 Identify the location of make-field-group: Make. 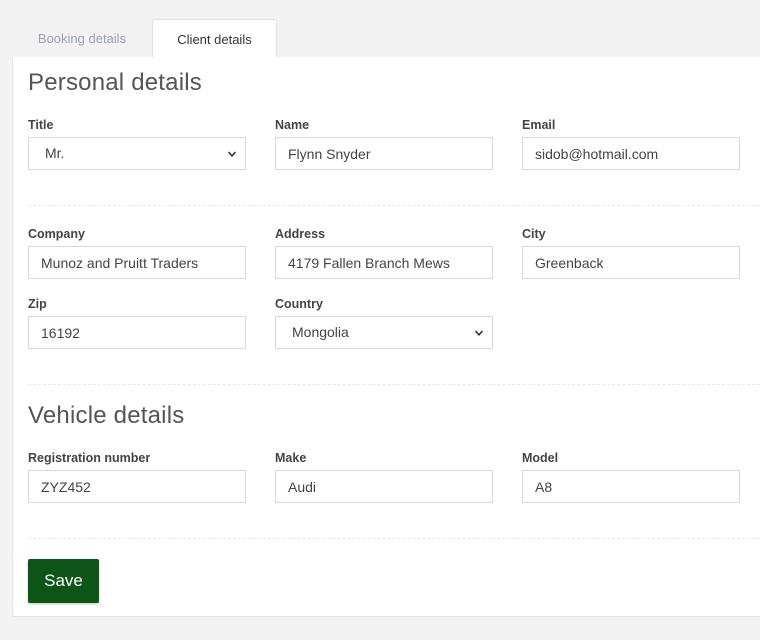
(384, 476).